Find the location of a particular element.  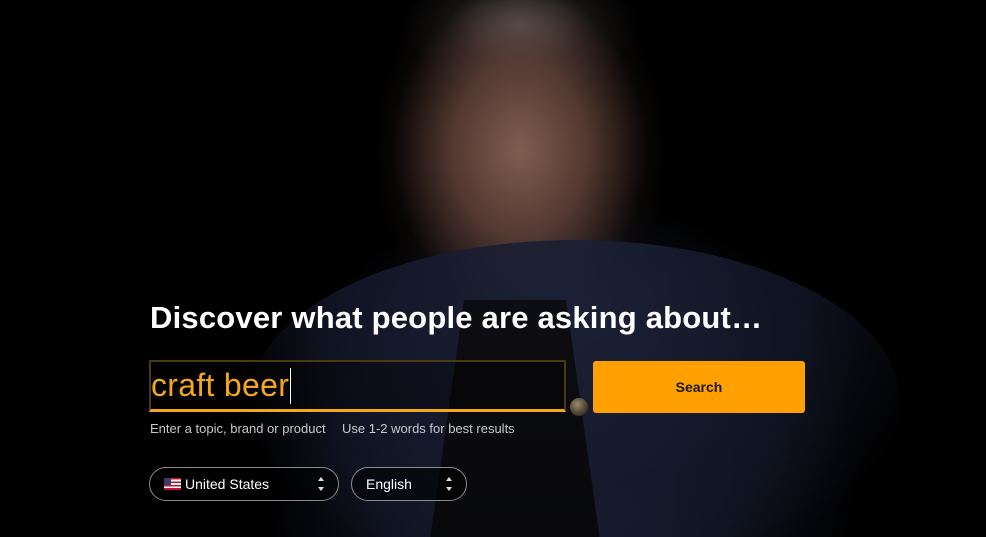

search-hint-words: Use 1-2 words for best results is located at coordinates (428, 428).